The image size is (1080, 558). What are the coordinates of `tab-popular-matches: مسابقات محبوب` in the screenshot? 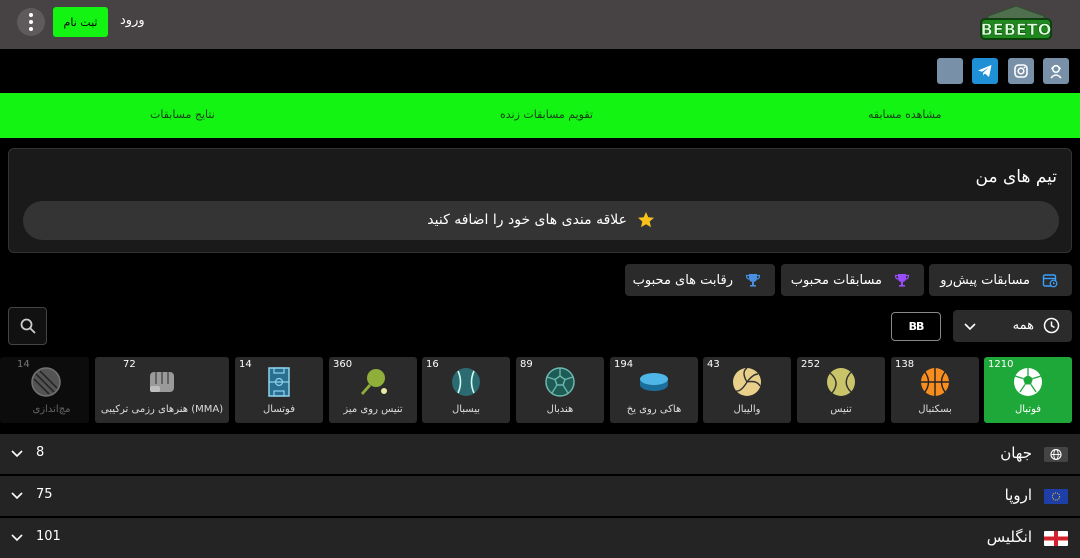 It's located at (852, 280).